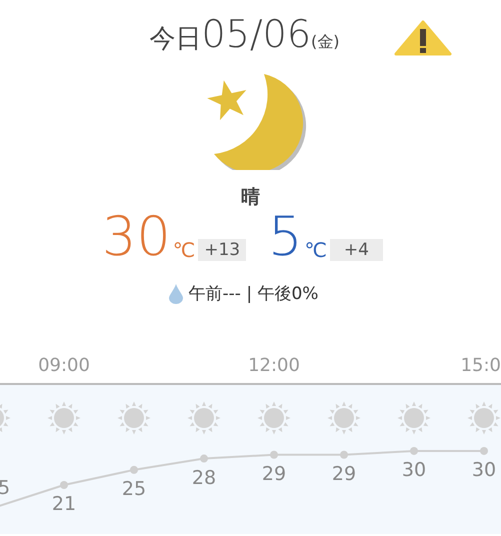 The image size is (501, 536). What do you see at coordinates (480, 365) in the screenshot?
I see `time-label: 15:0` at bounding box center [480, 365].